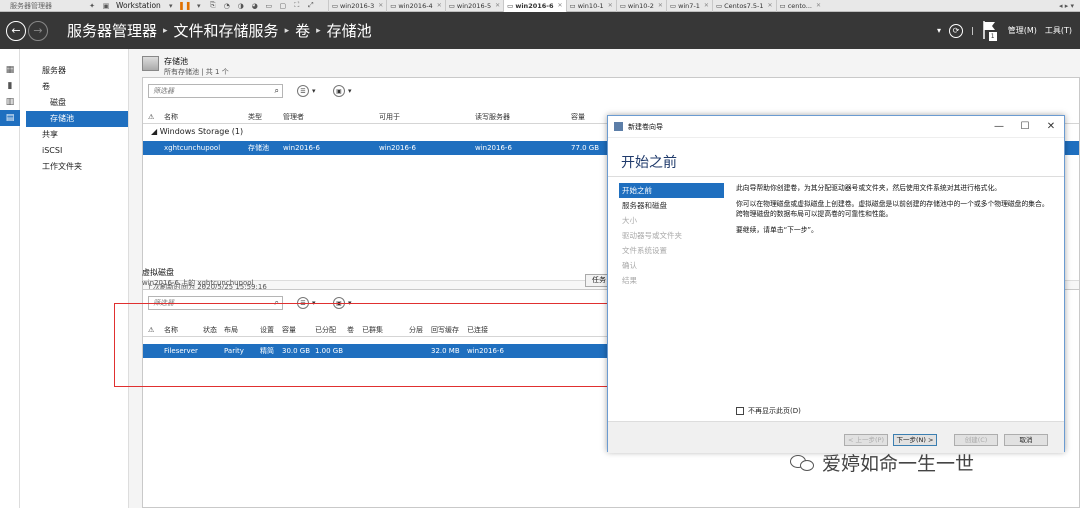  I want to click on col-header: 管理者, so click(293, 117).